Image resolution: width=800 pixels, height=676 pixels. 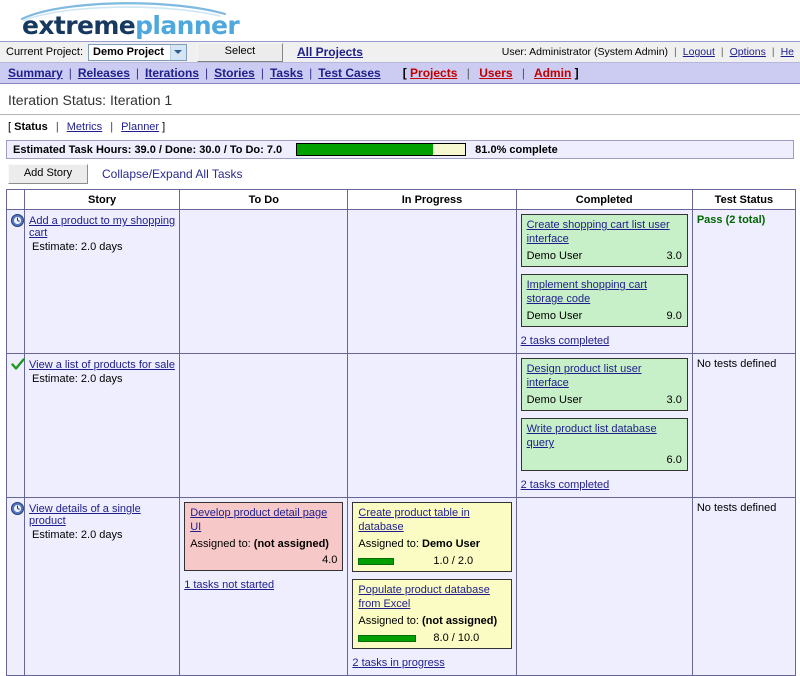 I want to click on percent-complete-label: 81.0% complete, so click(x=516, y=149).